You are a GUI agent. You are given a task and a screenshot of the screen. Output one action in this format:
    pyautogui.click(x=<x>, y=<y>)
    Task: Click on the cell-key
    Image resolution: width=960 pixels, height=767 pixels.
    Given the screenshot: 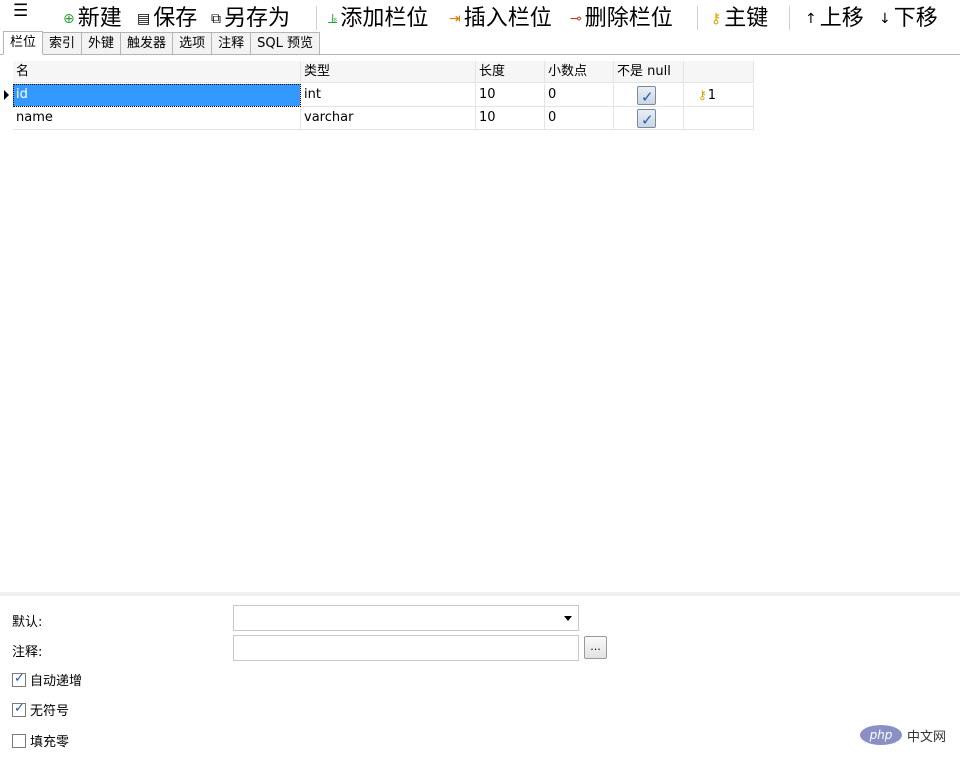 What is the action you would take?
    pyautogui.click(x=719, y=118)
    